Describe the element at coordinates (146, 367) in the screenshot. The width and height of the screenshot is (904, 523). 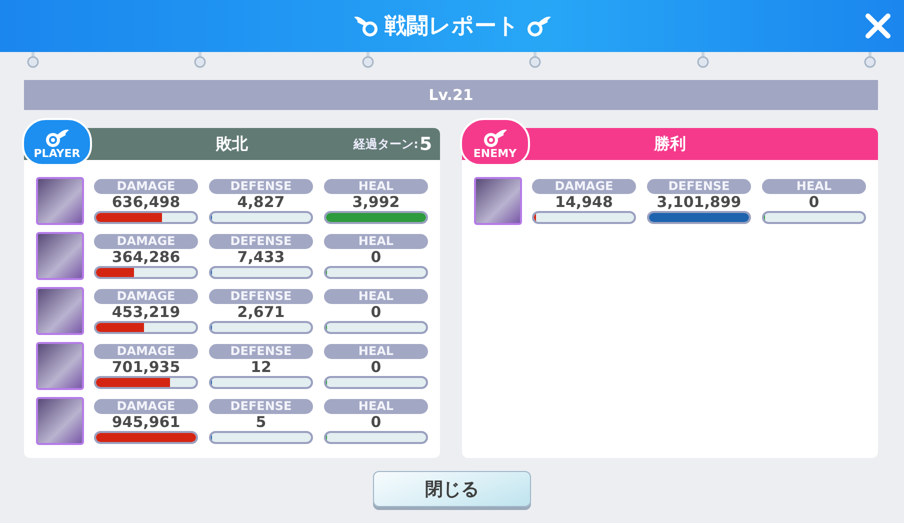
I see `stat-value: 701,935` at that location.